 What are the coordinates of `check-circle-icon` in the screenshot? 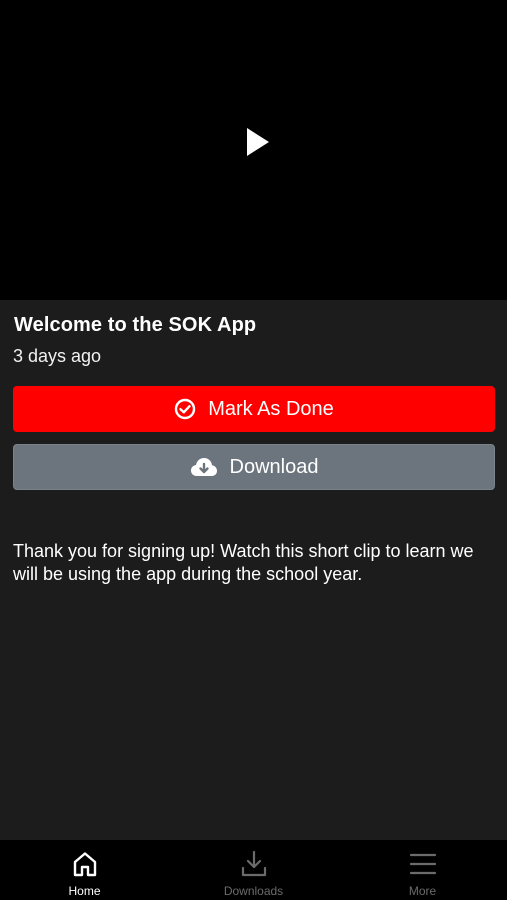 It's located at (185, 409).